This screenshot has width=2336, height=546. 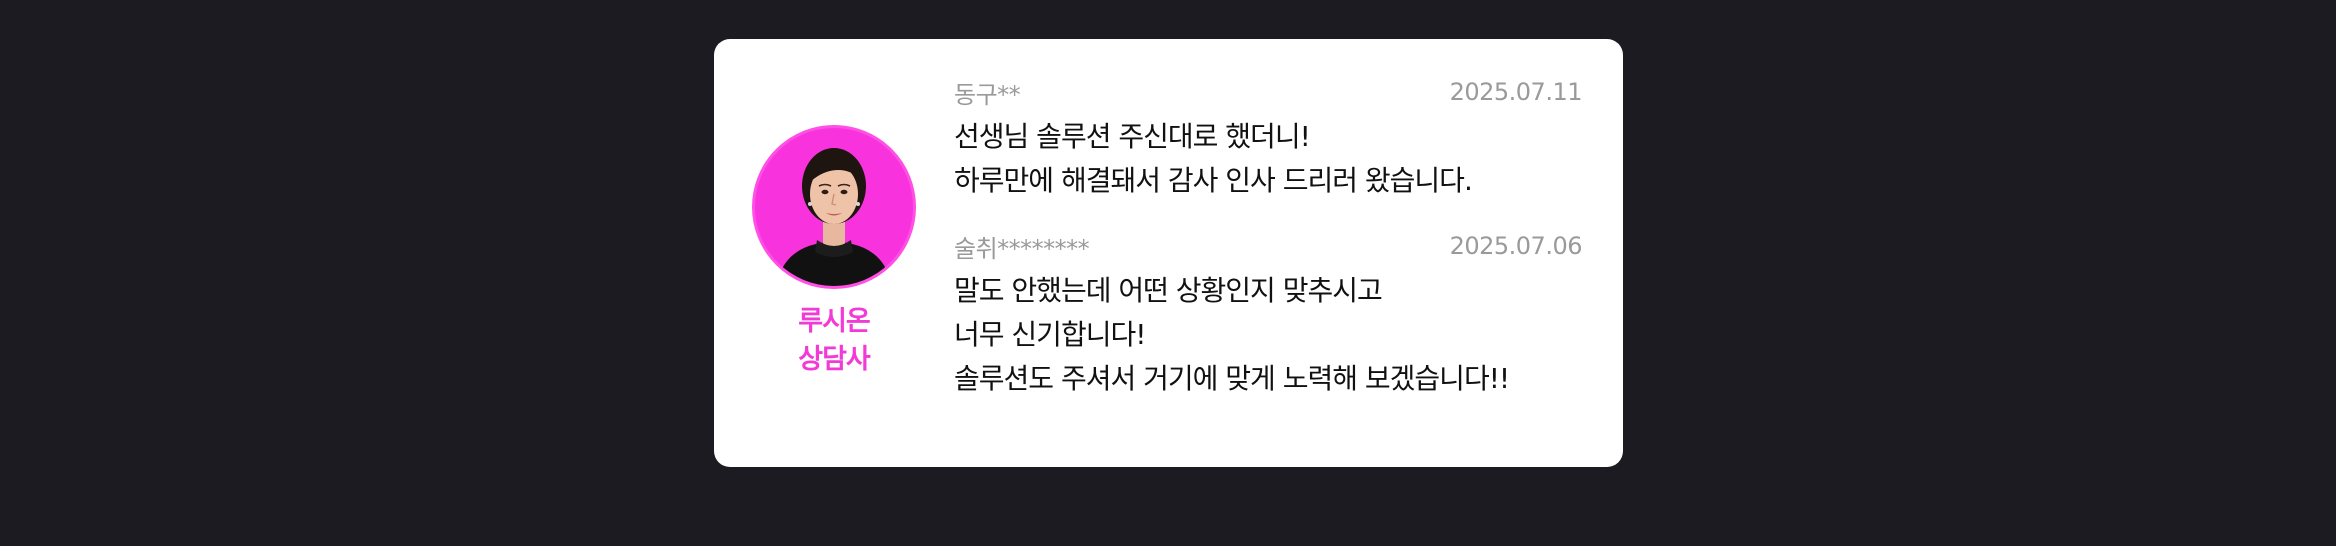 I want to click on review-text-line: 선생님 솔루션 주신대로 했더니!, so click(x=1132, y=136).